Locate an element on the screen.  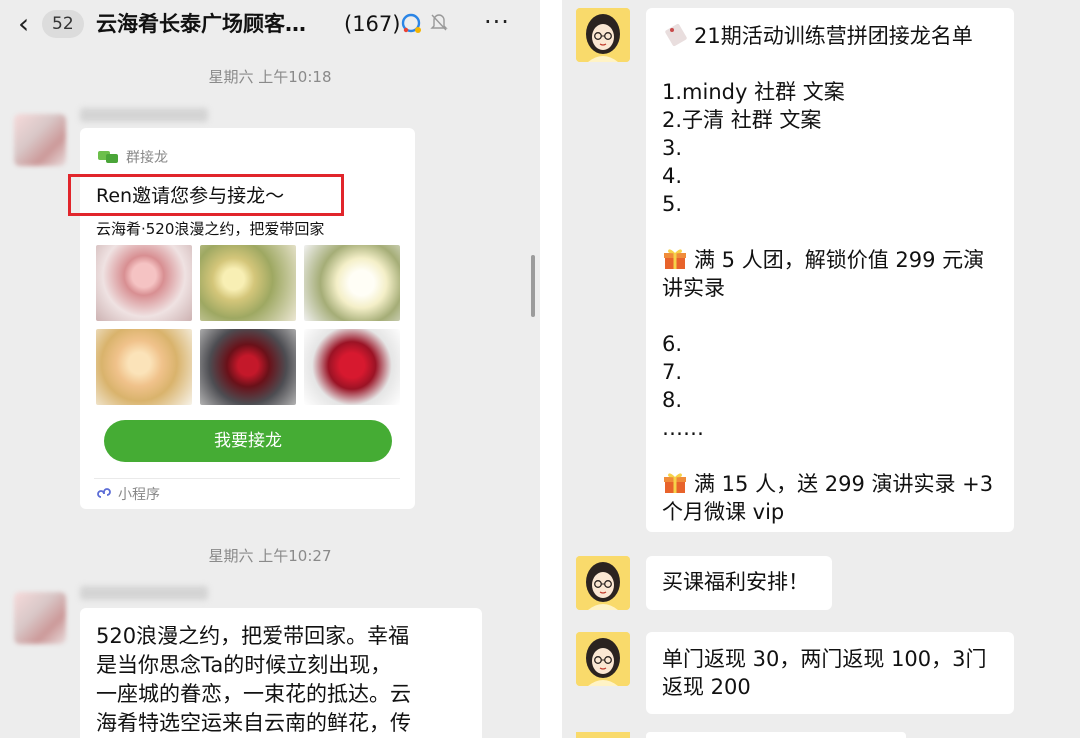
chain-list-title: 21期活动训练营拼团接龙名单 is located at coordinates (833, 36).